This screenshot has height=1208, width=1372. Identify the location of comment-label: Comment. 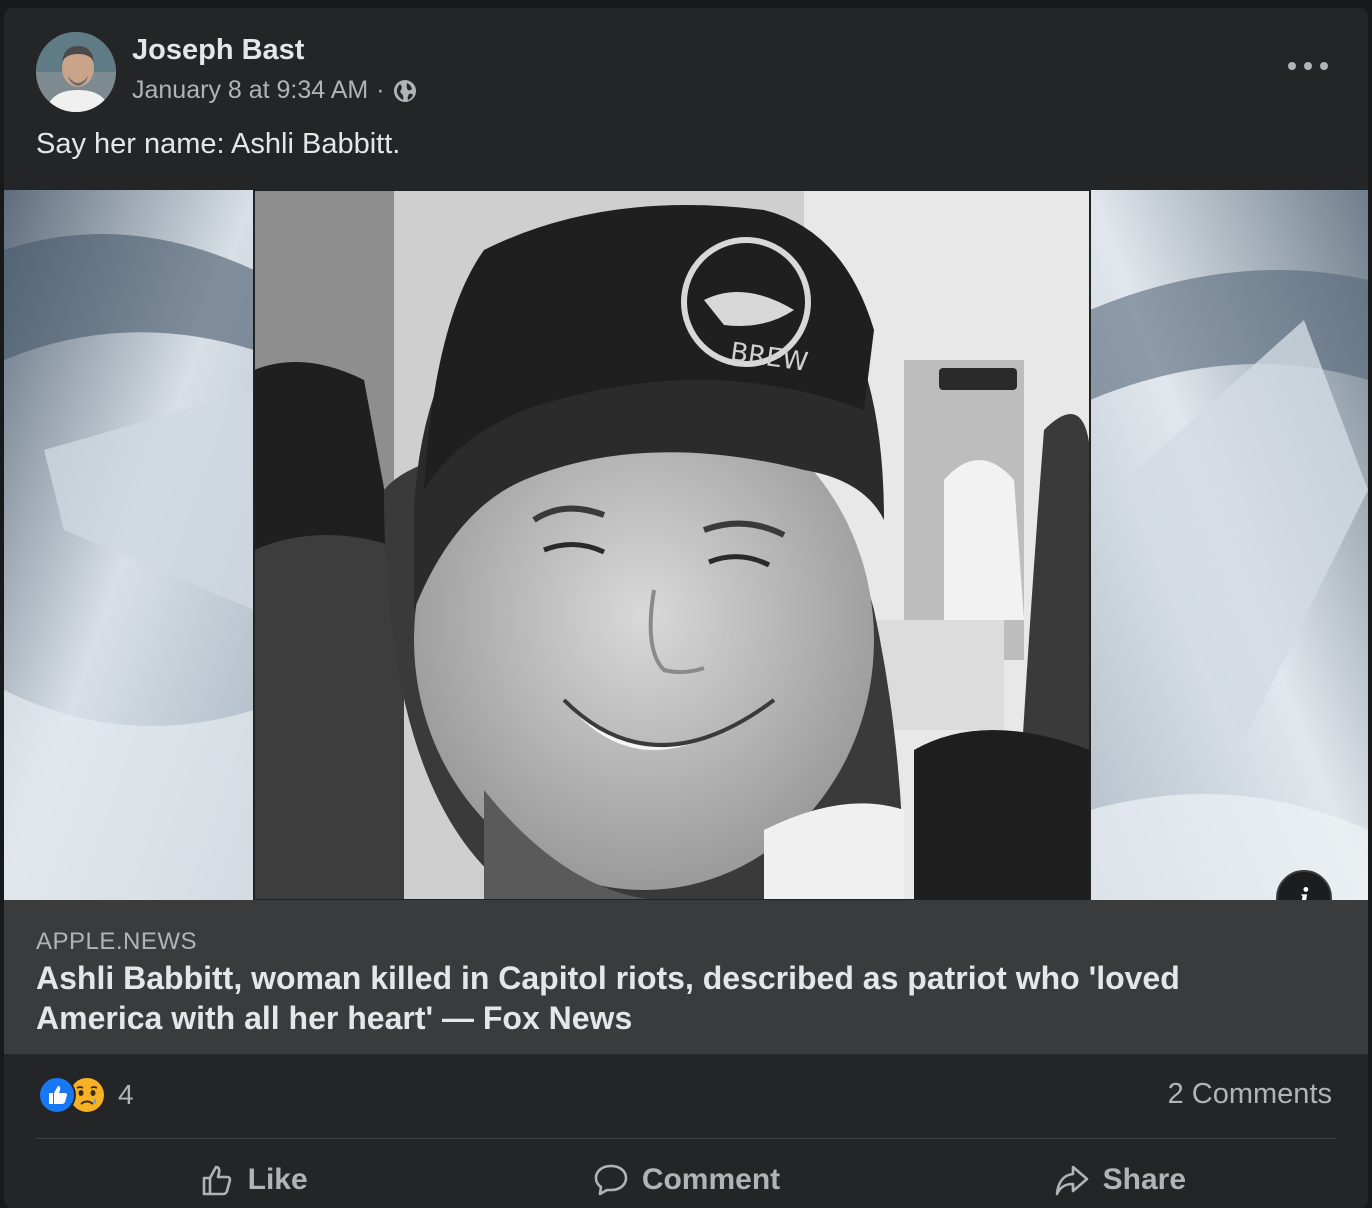
(711, 1179).